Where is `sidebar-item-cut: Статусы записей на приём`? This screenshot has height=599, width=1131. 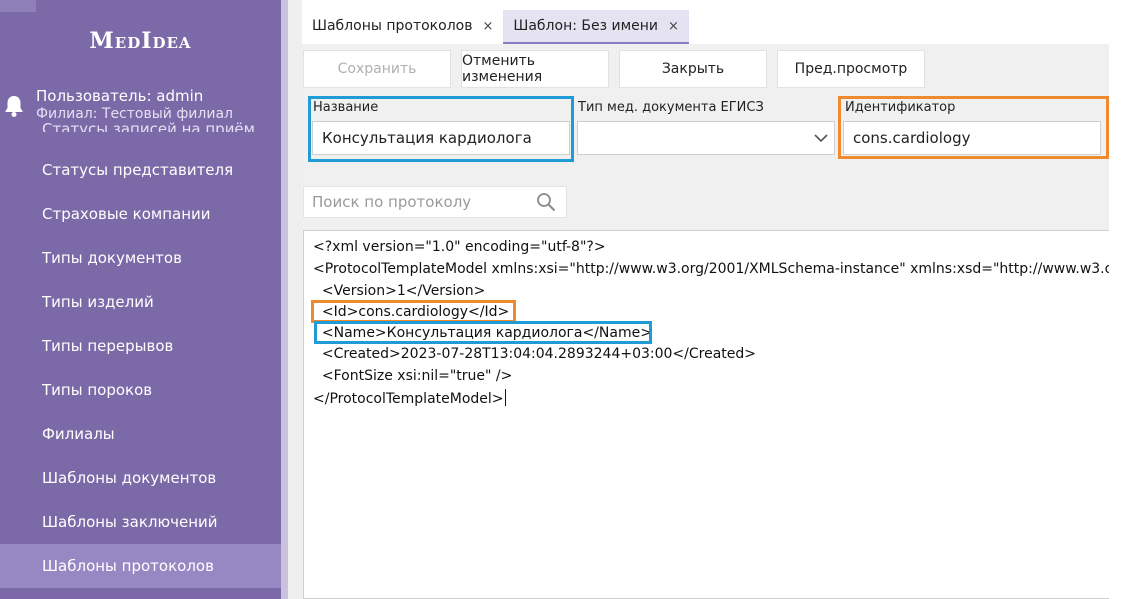 sidebar-item-cut: Статусы записей на приём is located at coordinates (148, 125).